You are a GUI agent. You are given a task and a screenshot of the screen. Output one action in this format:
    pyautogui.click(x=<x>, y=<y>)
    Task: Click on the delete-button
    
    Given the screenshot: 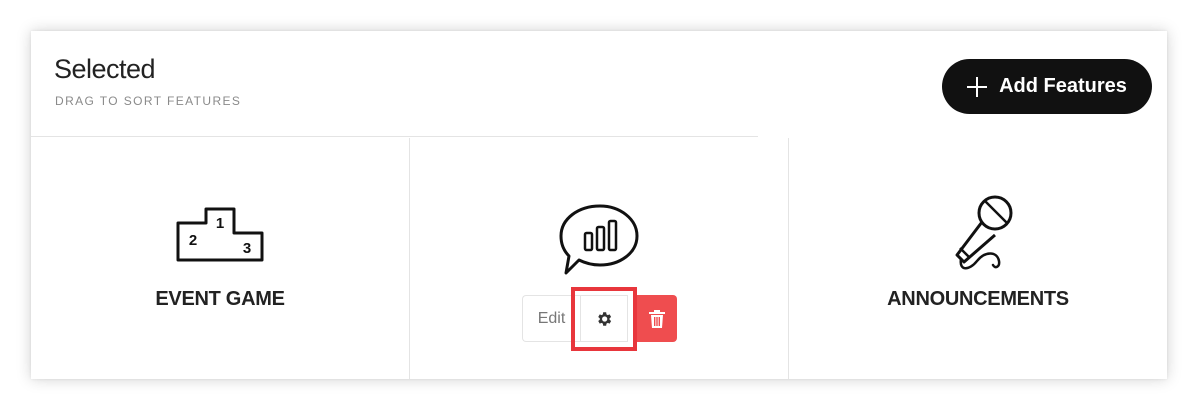 What is the action you would take?
    pyautogui.click(x=657, y=318)
    